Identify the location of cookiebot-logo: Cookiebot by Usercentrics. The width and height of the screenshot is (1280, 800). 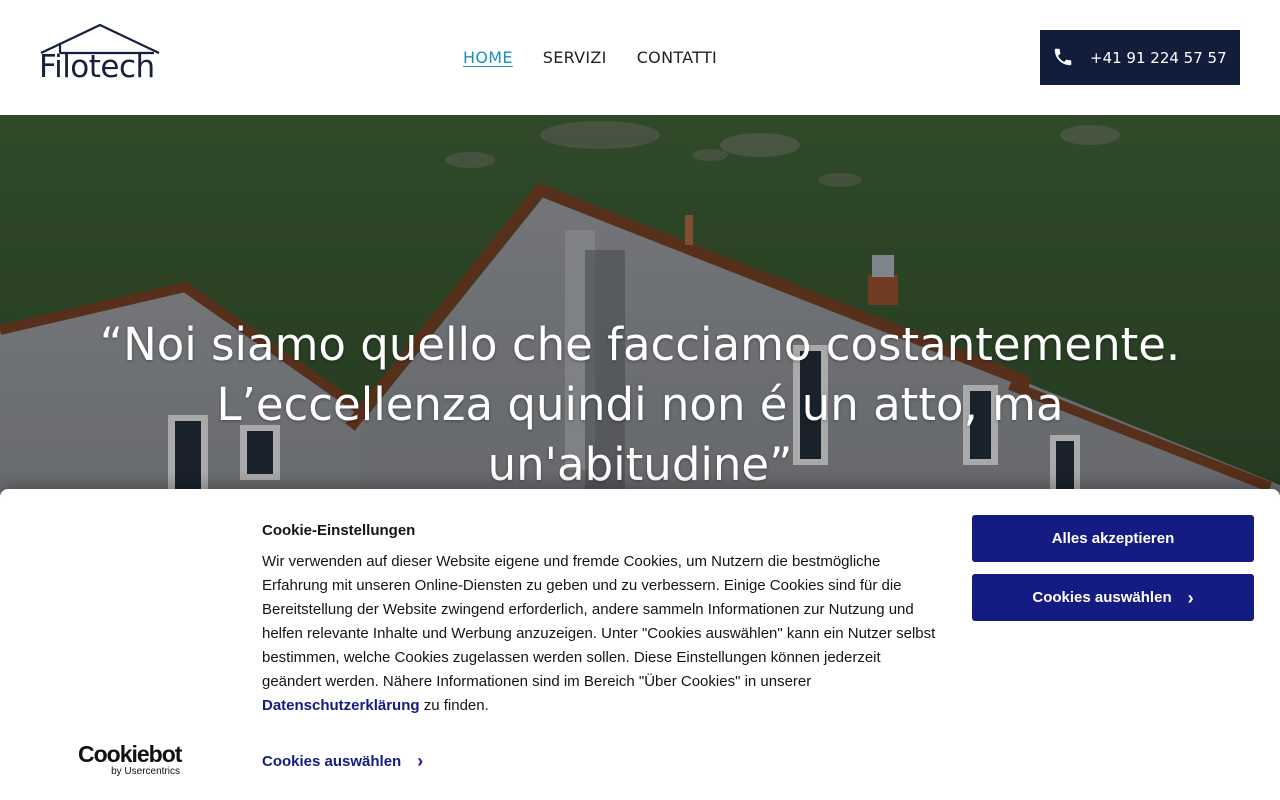
(133, 759).